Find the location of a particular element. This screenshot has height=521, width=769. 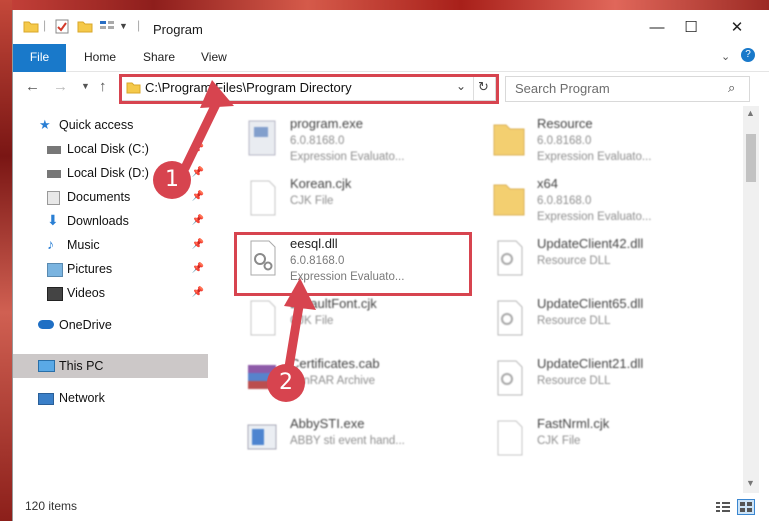

step-1-badge: 1 is located at coordinates (172, 180).